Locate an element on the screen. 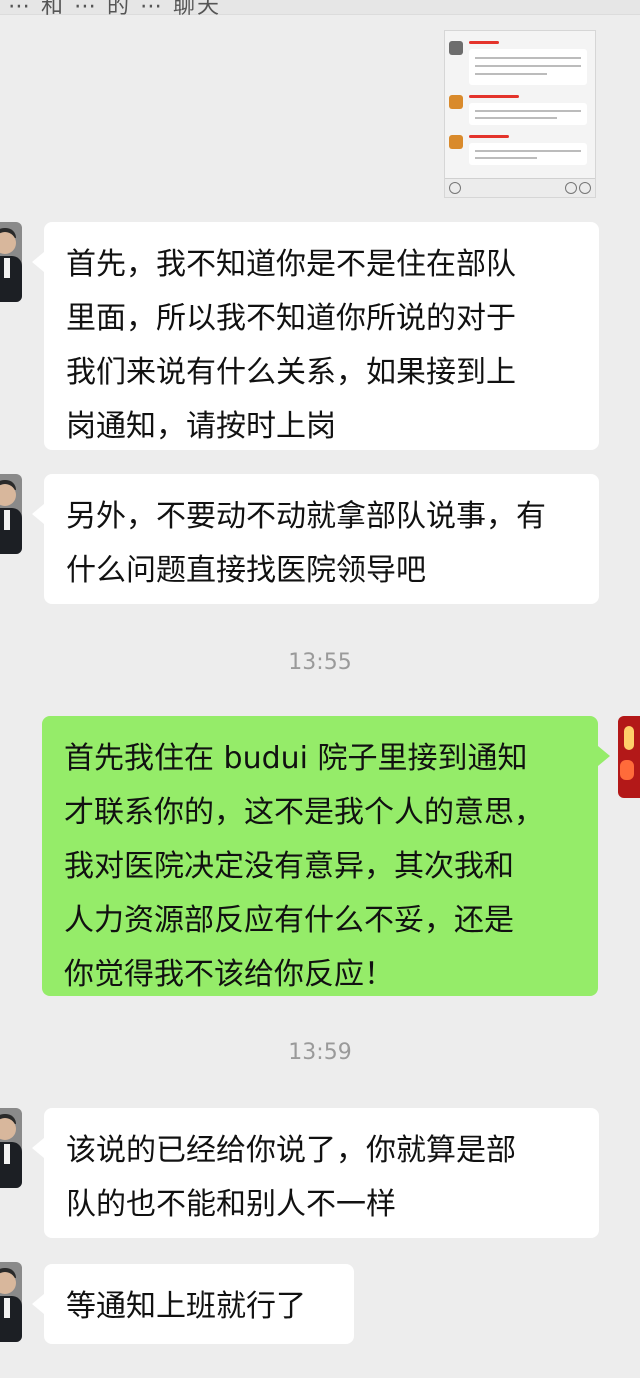 The width and height of the screenshot is (640, 1378). message-bubble: 另外，不要动不动就拿部队说事，有 什么问题直接找医院领导吧 is located at coordinates (315, 539).